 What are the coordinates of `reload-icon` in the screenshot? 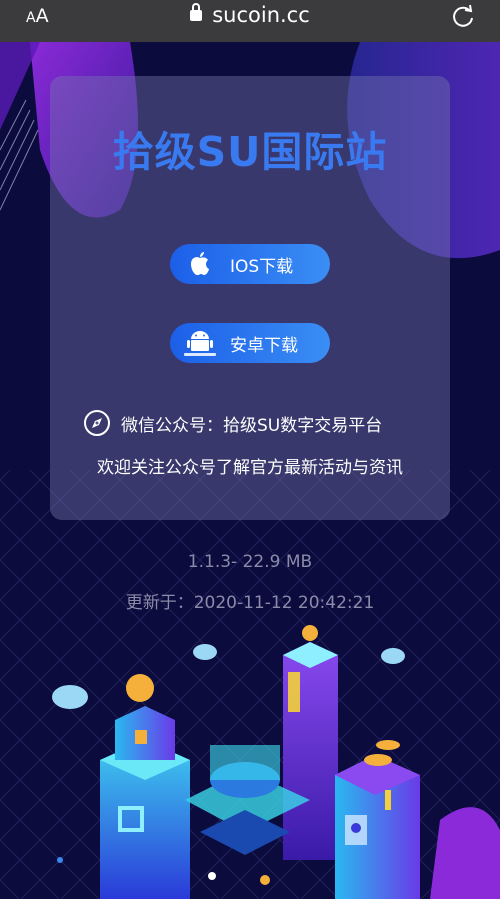 It's located at (463, 16).